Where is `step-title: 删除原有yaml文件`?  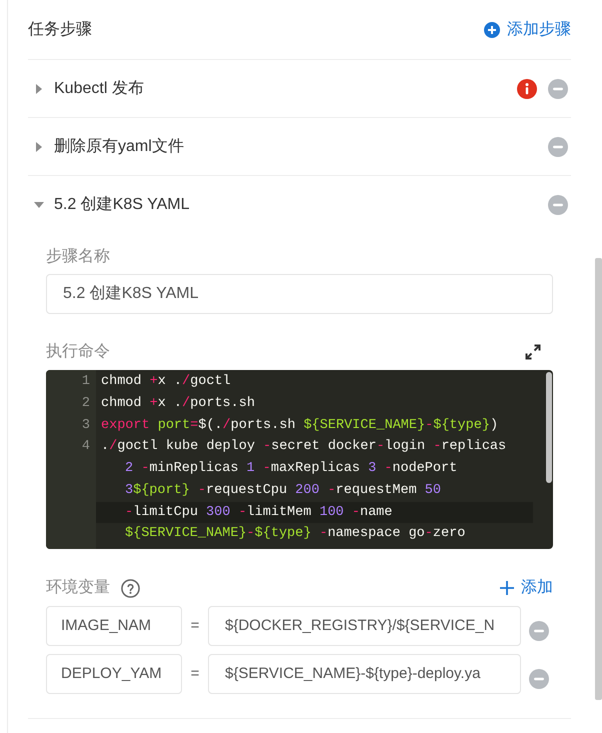 step-title: 删除原有yaml文件 is located at coordinates (119, 146).